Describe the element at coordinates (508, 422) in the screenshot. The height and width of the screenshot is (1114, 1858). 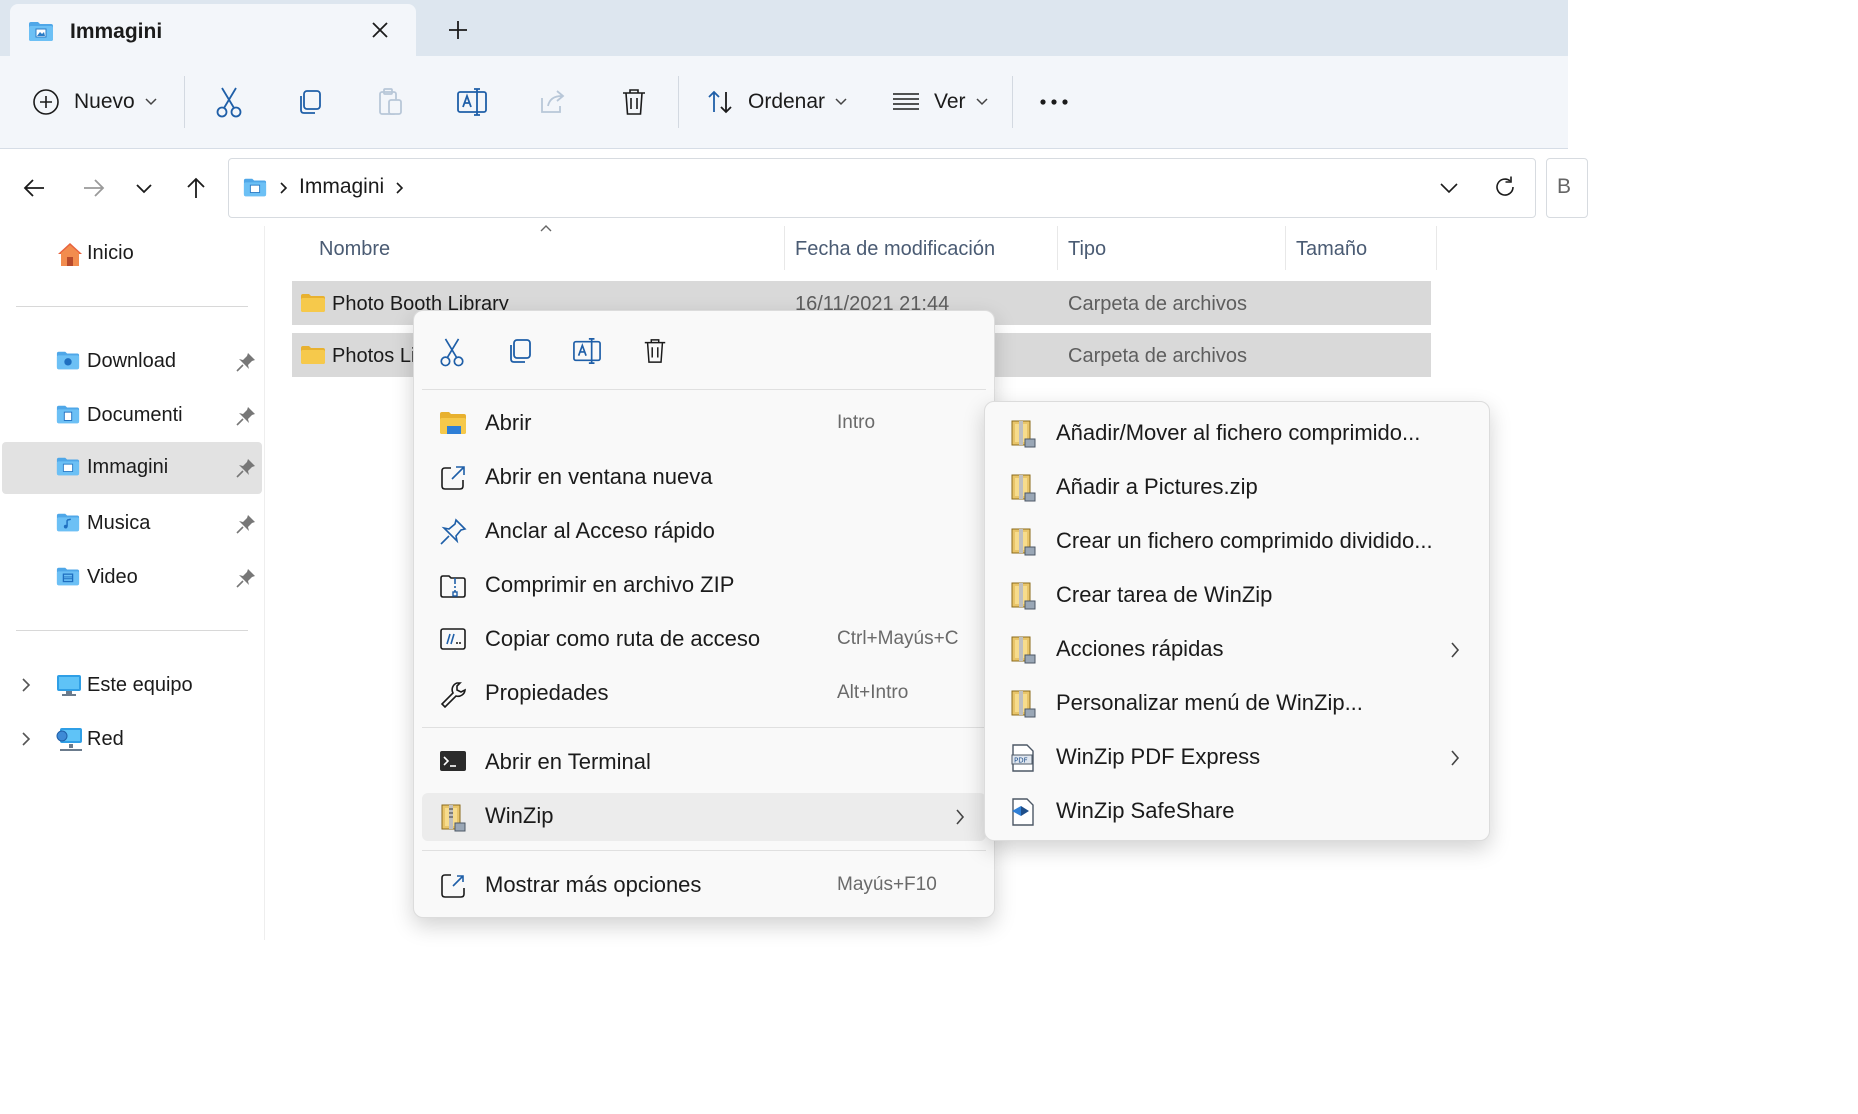
I see `menu-item-label: Abrir` at that location.